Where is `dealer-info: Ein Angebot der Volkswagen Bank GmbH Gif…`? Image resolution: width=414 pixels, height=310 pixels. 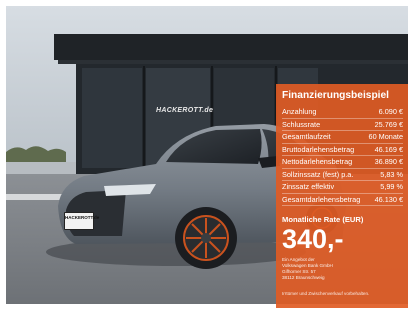 dealer-info: Ein Angebot der Volkswagen Bank GmbH Gif… is located at coordinates (342, 269).